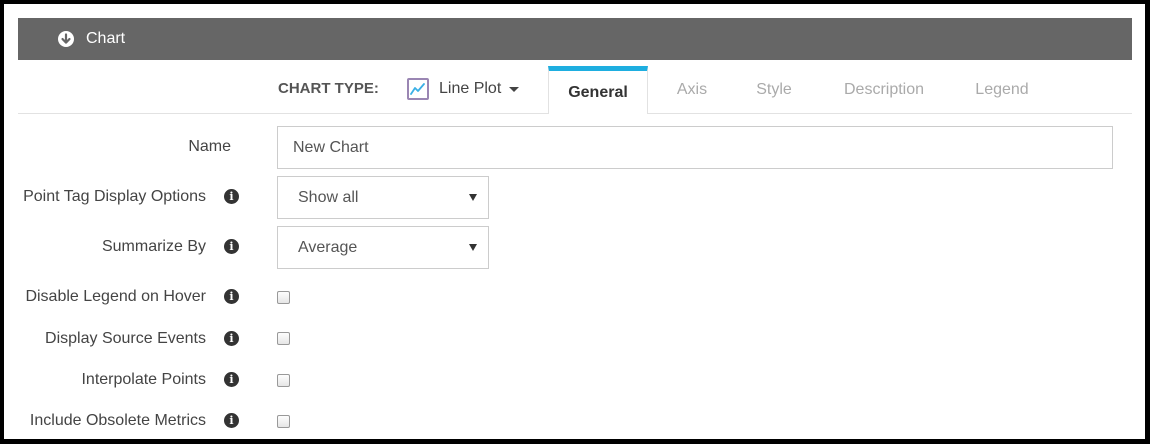 This screenshot has width=1150, height=444. I want to click on name-input: New Chart, so click(695, 147).